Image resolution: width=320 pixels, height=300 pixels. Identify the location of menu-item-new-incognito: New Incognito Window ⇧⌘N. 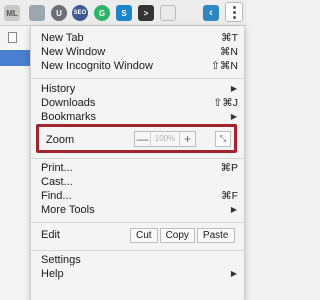
(138, 66).